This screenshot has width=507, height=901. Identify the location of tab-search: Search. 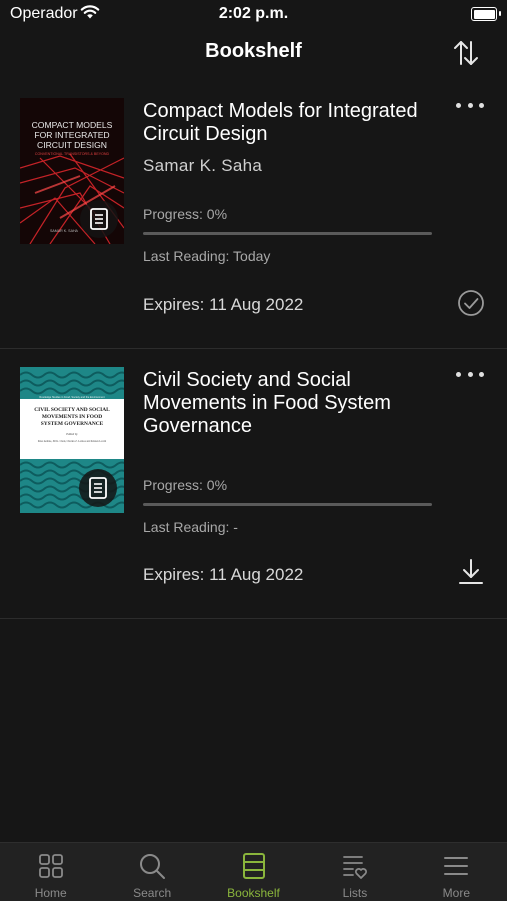
(151, 872).